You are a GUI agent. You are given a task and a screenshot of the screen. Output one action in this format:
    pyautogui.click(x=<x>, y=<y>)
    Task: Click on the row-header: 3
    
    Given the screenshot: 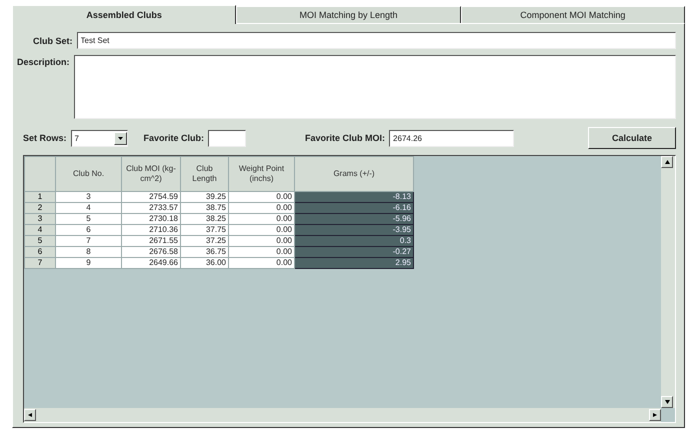 What is the action you would take?
    pyautogui.click(x=40, y=219)
    